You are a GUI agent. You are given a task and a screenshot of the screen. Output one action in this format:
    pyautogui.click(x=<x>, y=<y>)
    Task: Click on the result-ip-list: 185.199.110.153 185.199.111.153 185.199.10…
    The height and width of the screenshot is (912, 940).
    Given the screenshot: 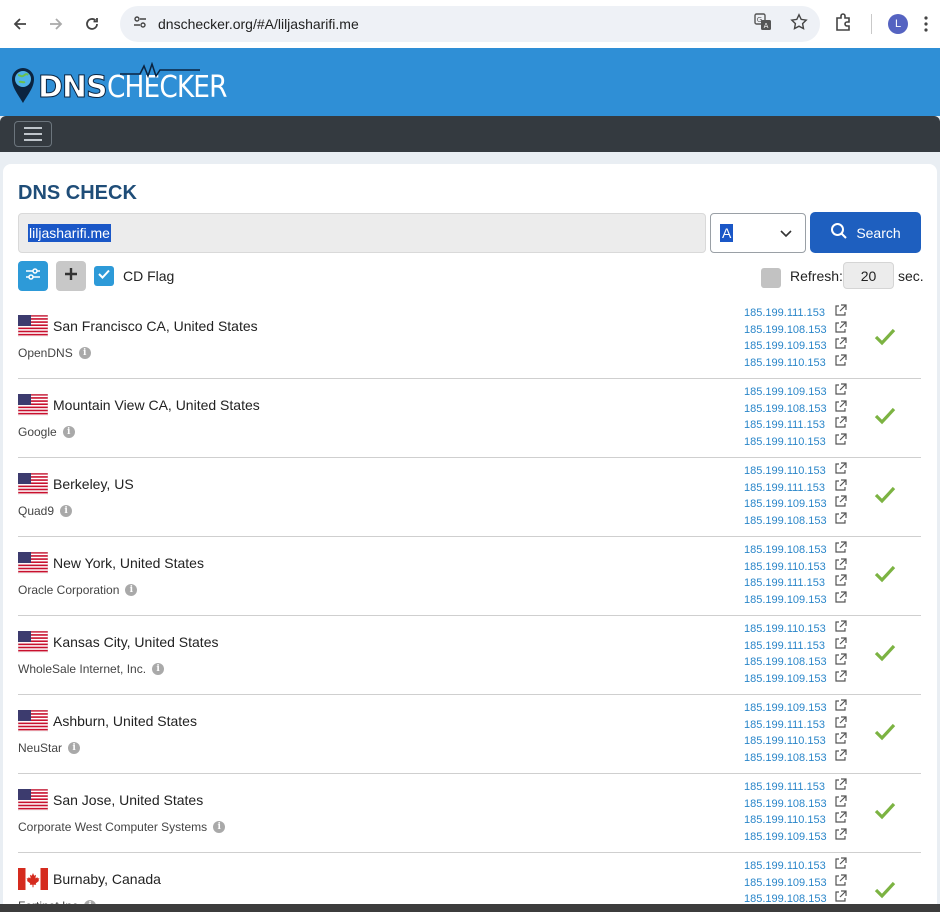 What is the action you would take?
    pyautogui.click(x=795, y=496)
    